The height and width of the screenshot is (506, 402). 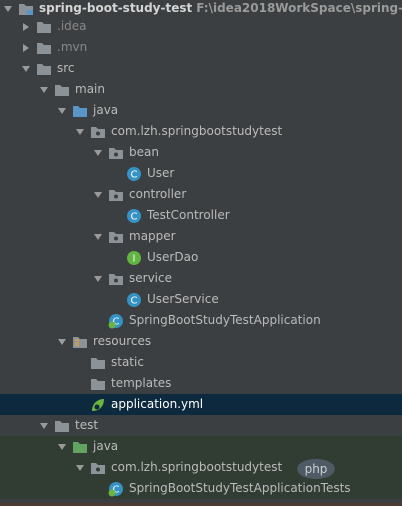 I want to click on tree-row-static: static, so click(x=201, y=362).